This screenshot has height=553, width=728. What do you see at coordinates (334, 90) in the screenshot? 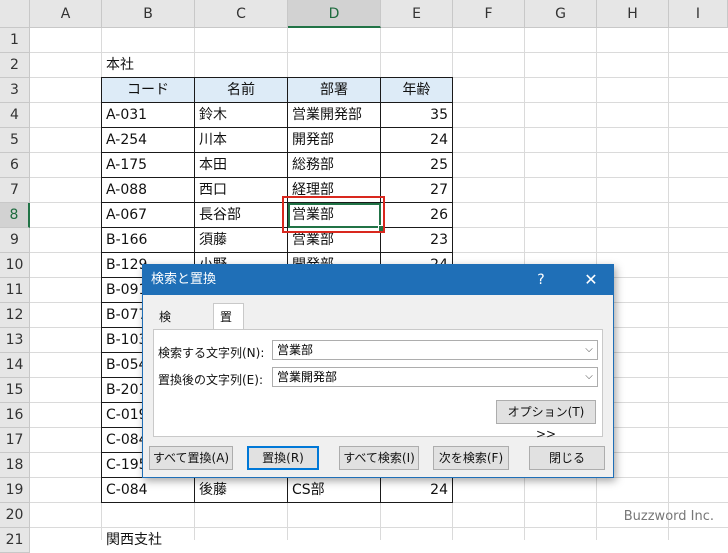
I see `table-header-dept: 部署` at bounding box center [334, 90].